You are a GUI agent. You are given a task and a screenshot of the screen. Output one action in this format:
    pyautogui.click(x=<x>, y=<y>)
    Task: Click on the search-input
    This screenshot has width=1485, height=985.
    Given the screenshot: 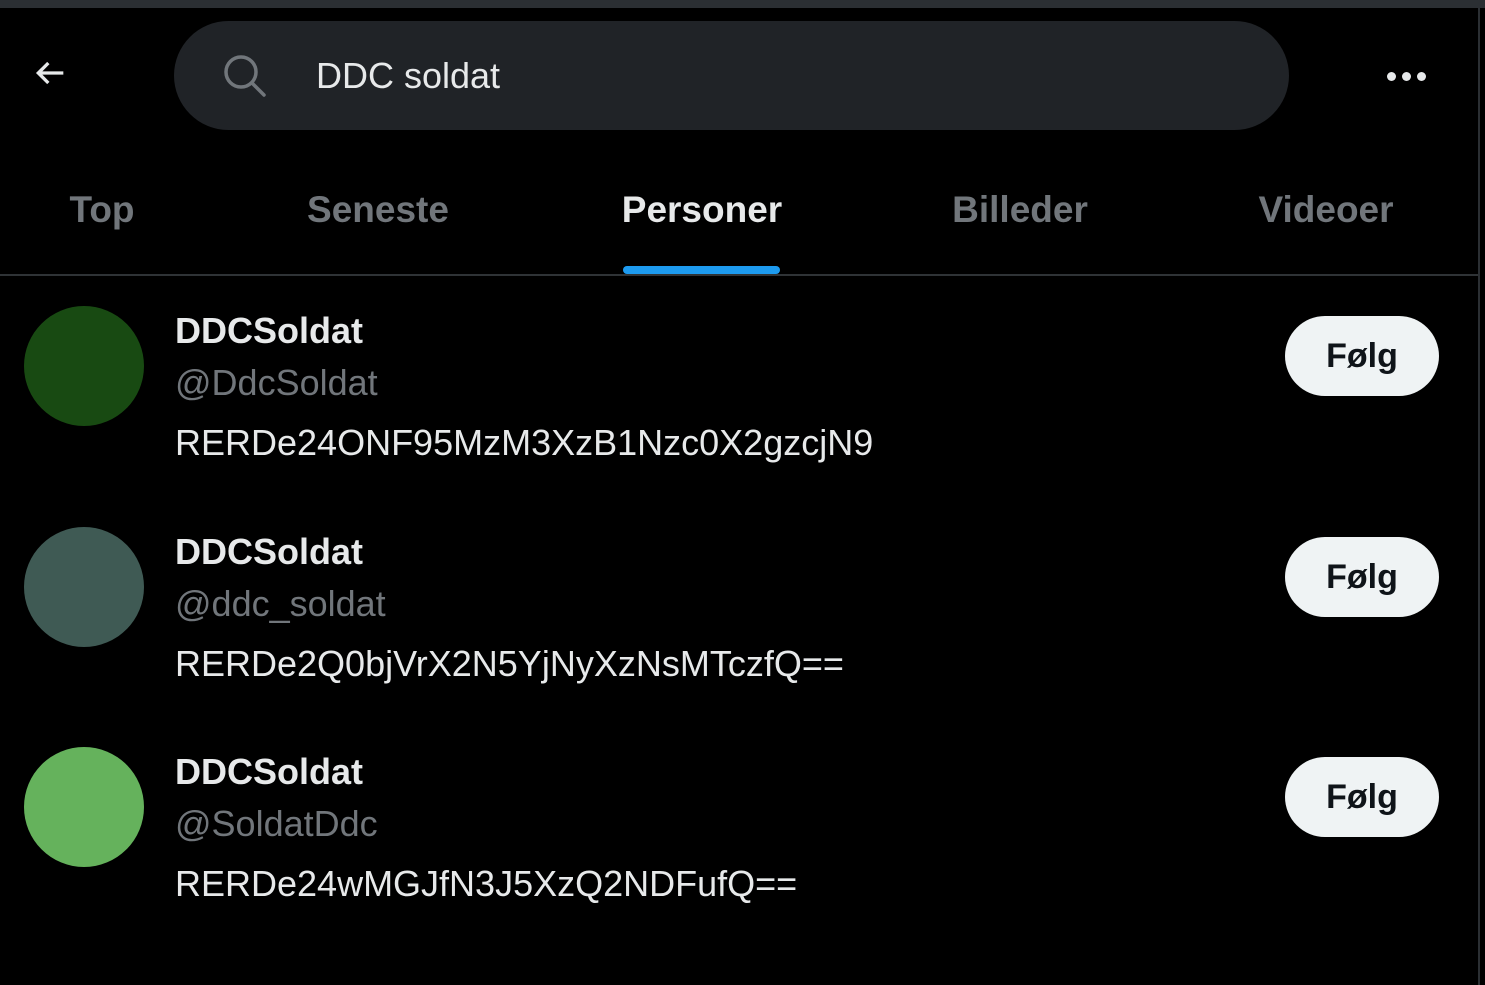 What is the action you would take?
    pyautogui.click(x=781, y=76)
    